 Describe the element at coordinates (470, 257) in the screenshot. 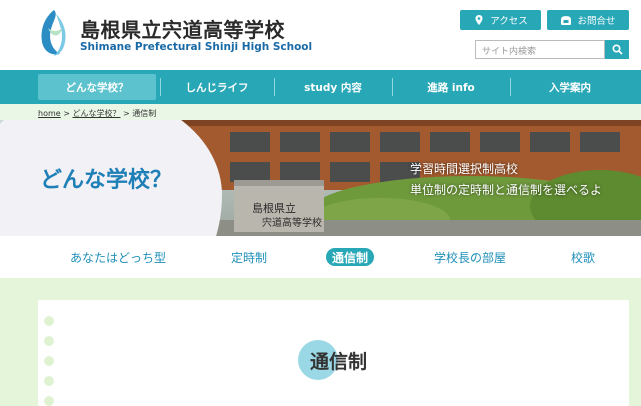

I see `subnav-item-principal-room: 学校長の部屋` at that location.